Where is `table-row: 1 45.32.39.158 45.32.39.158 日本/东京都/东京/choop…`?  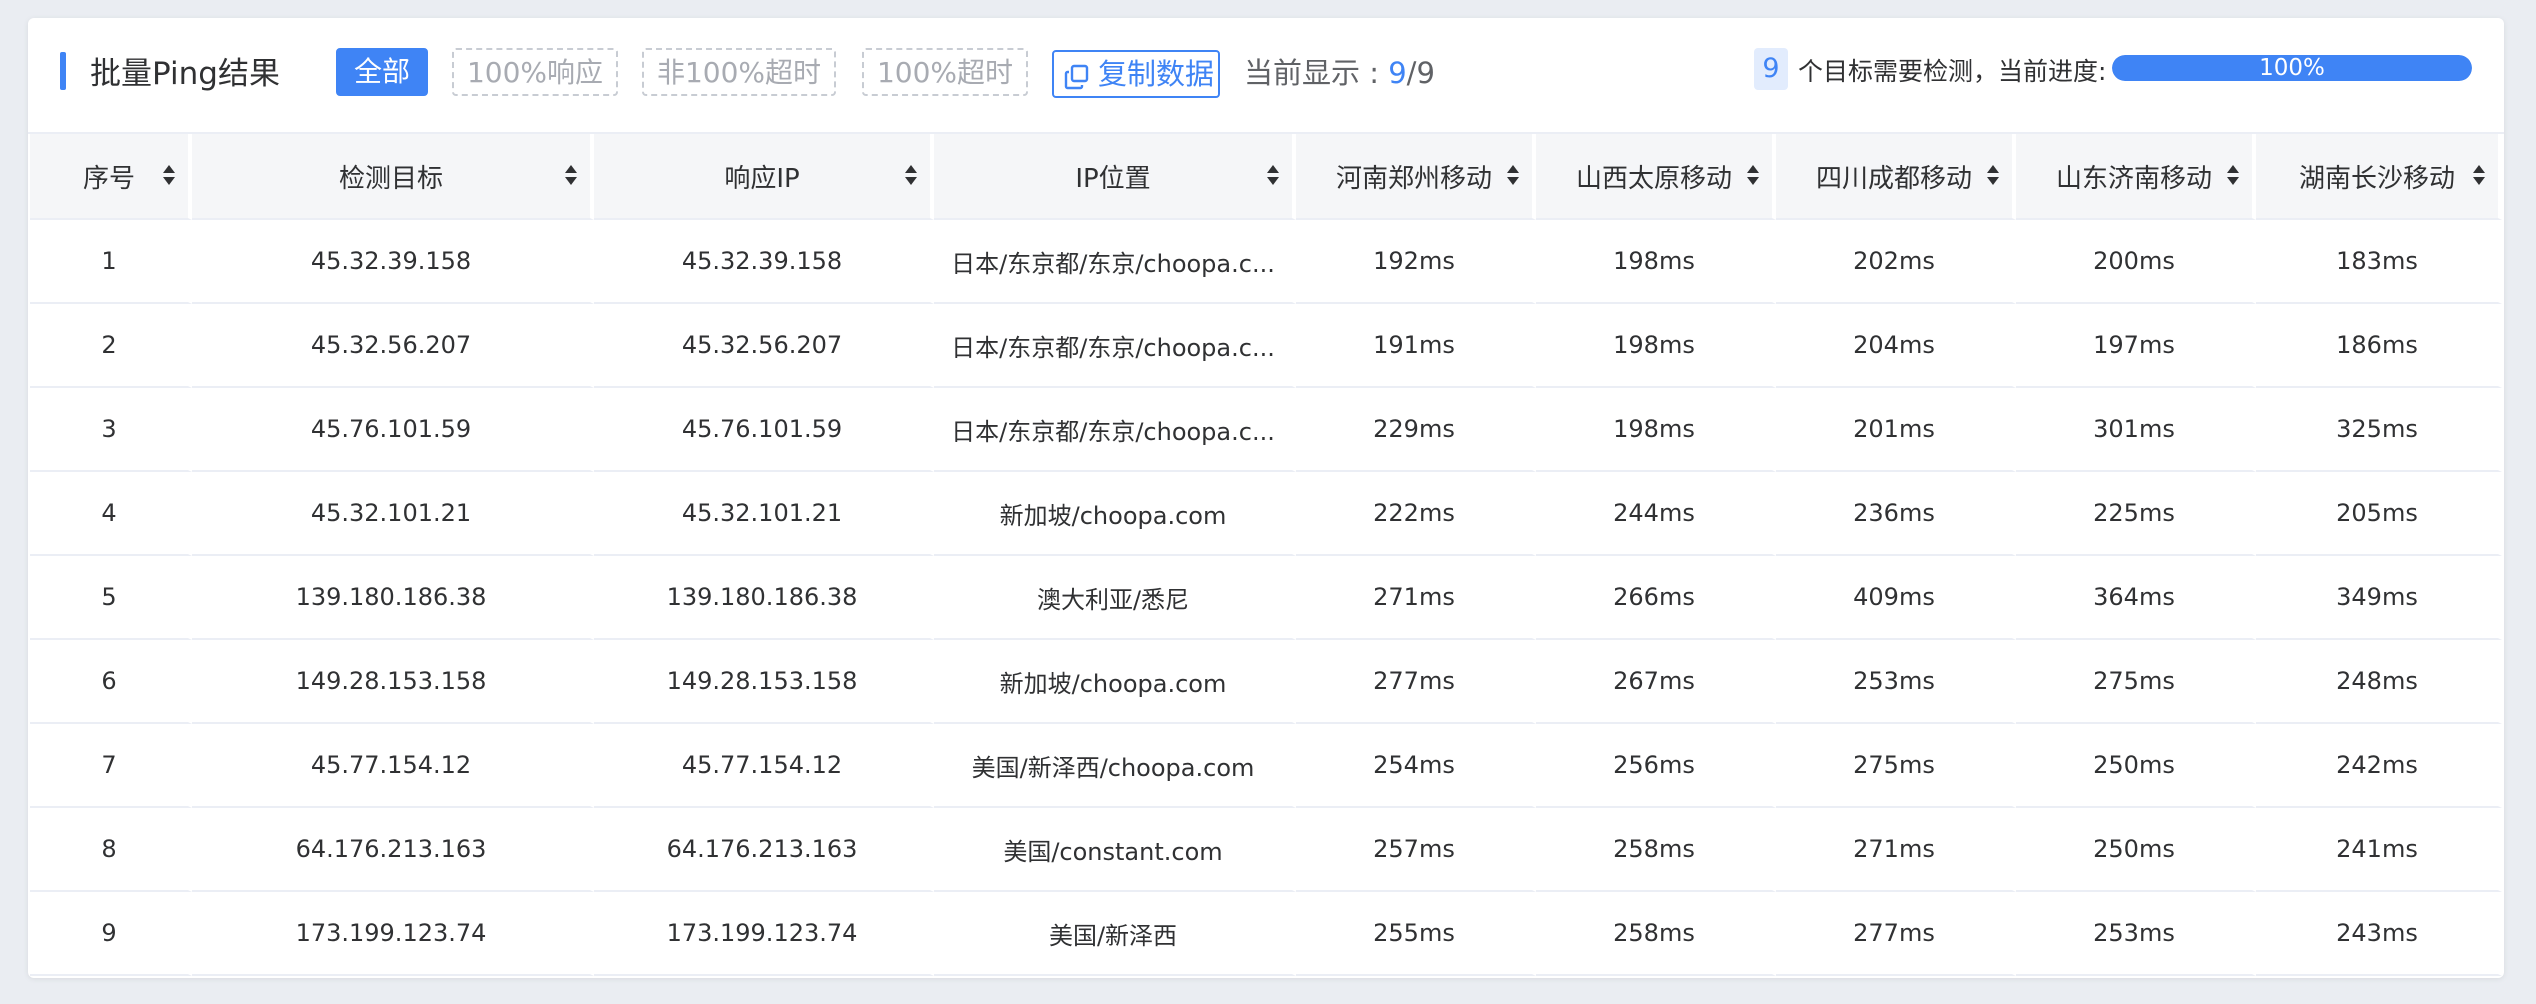
table-row: 1 45.32.39.158 45.32.39.158 日本/东京都/东京/choop… is located at coordinates (1266, 262).